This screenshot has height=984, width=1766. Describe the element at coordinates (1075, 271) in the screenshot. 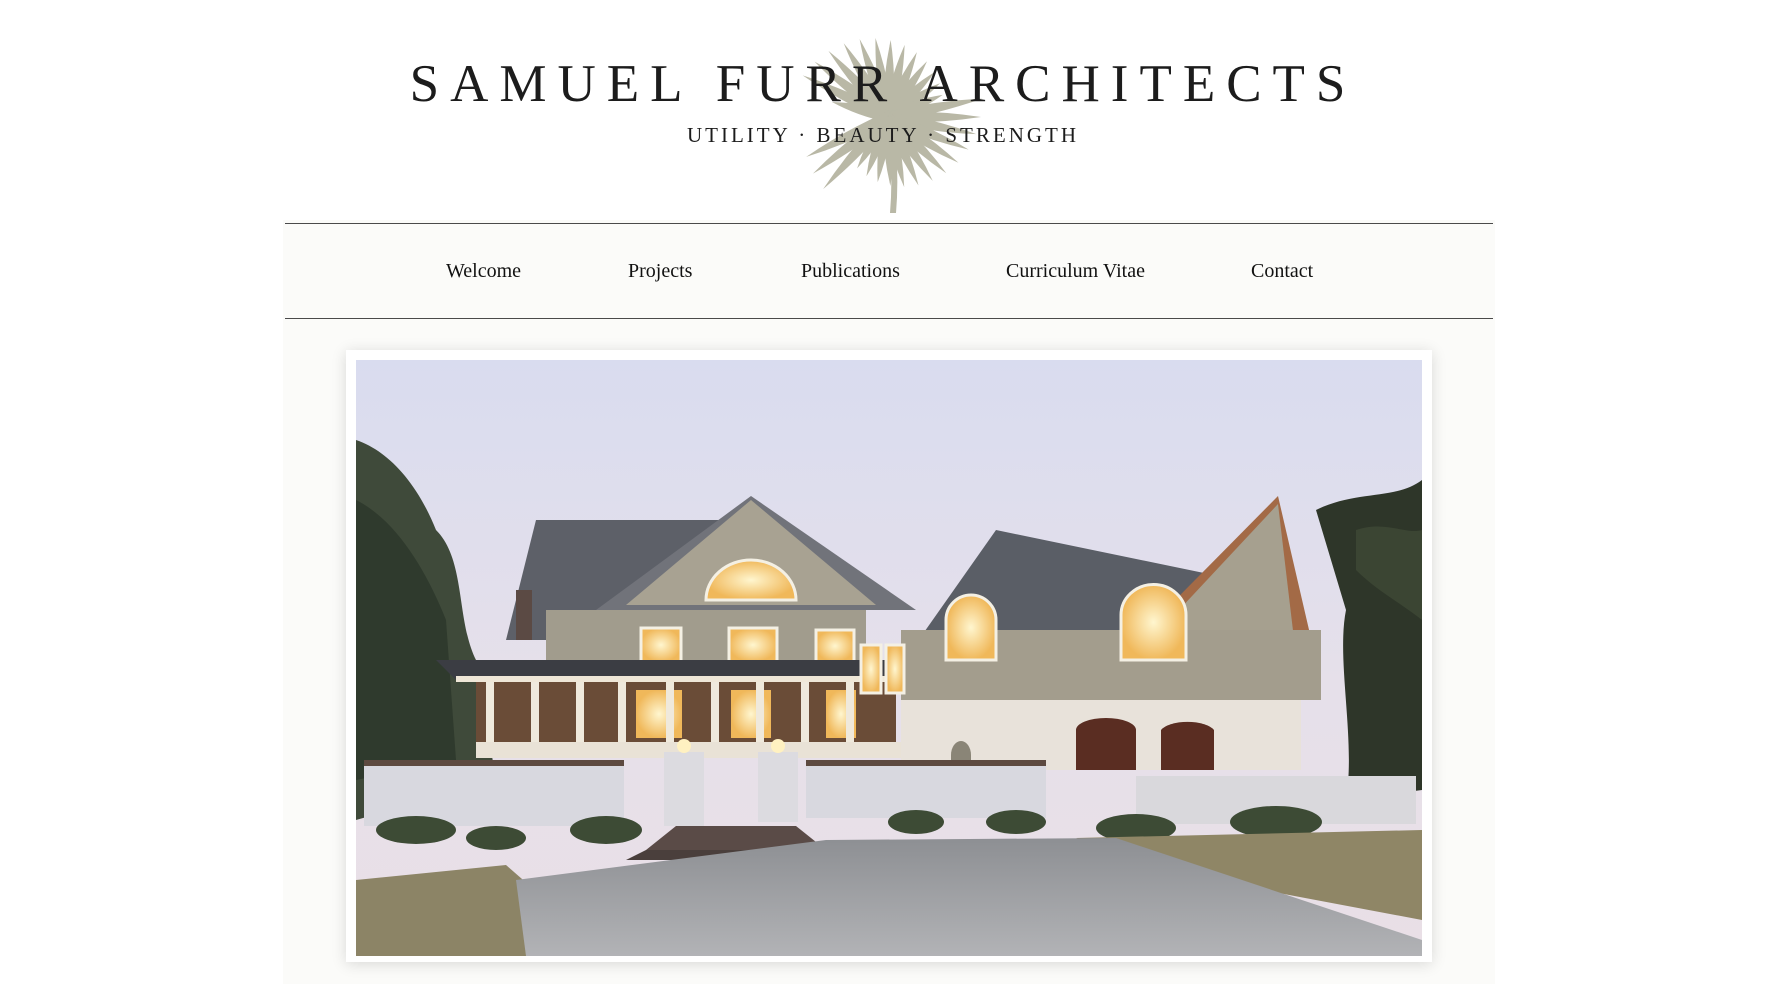

I see `nav-item-curriculum-vitae: Curriculum Vitae` at that location.